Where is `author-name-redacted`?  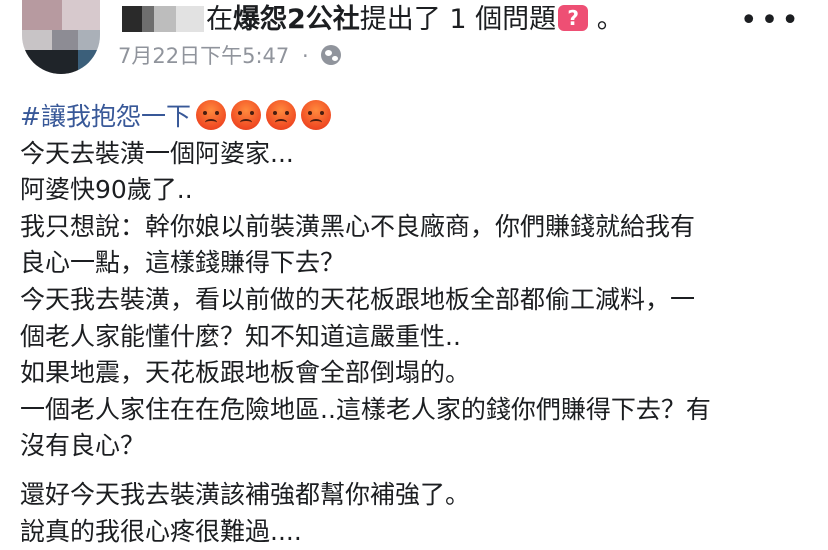
author-name-redacted is located at coordinates (163, 19).